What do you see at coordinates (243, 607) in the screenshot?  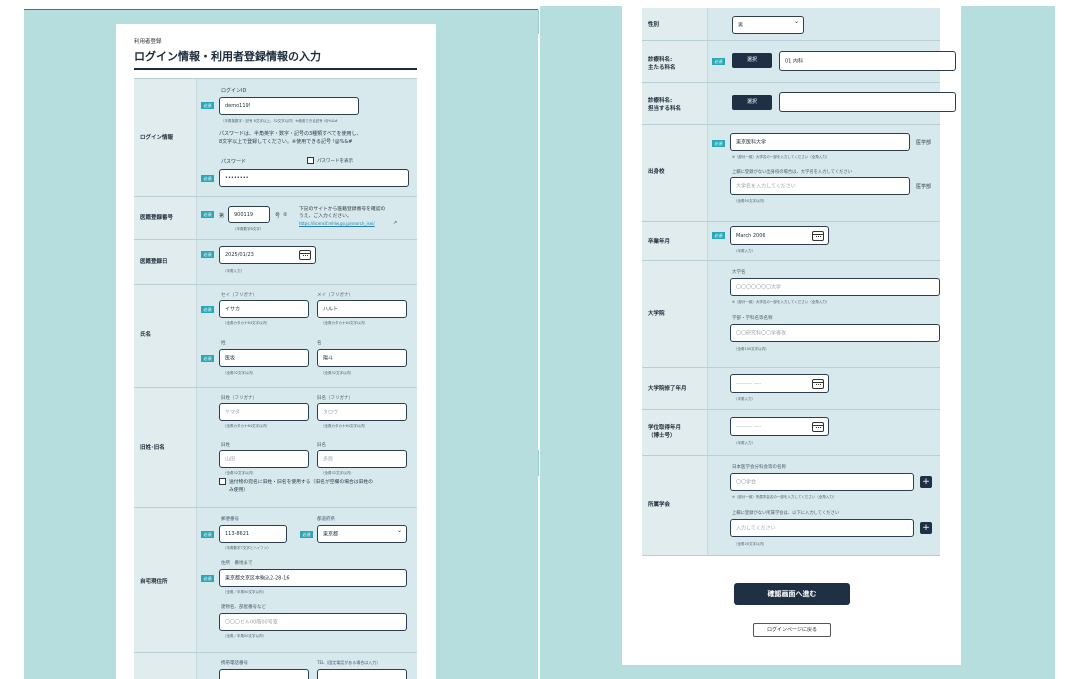 I see `building-label: 建物名、部屋番号など` at bounding box center [243, 607].